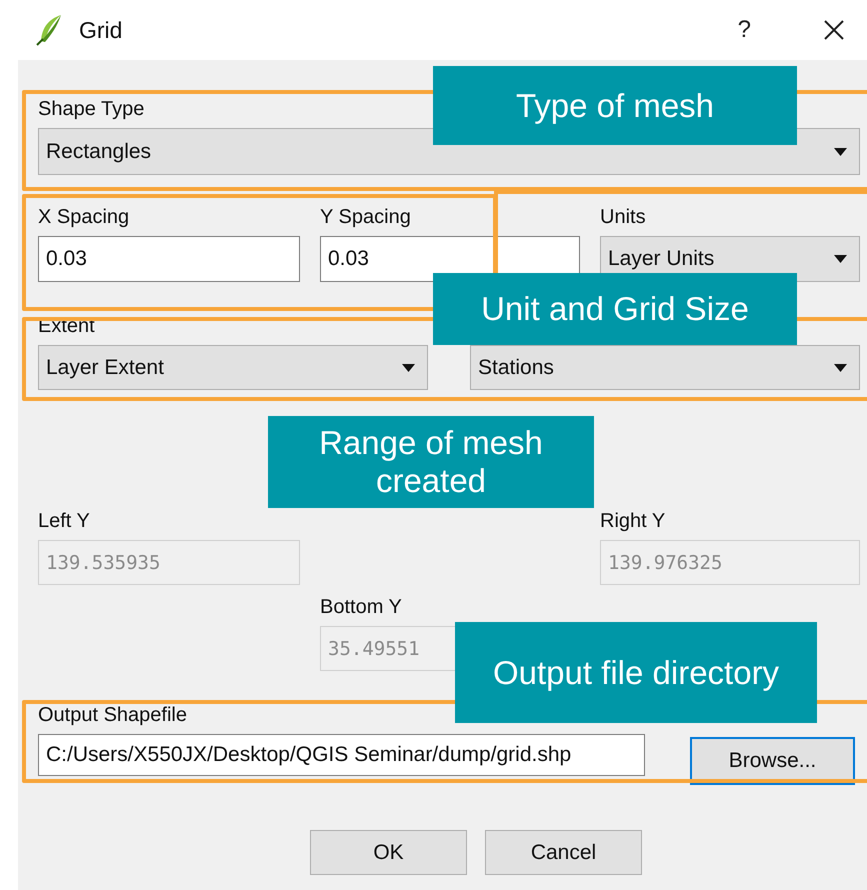 This screenshot has width=867, height=890. Describe the element at coordinates (388, 852) in the screenshot. I see `ok-button: OK` at that location.